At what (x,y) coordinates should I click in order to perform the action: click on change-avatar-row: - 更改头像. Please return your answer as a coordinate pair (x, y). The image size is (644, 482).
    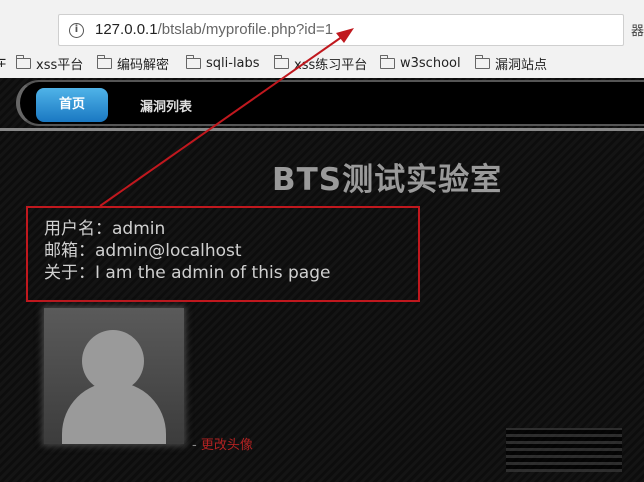
    Looking at the image, I should click on (222, 443).